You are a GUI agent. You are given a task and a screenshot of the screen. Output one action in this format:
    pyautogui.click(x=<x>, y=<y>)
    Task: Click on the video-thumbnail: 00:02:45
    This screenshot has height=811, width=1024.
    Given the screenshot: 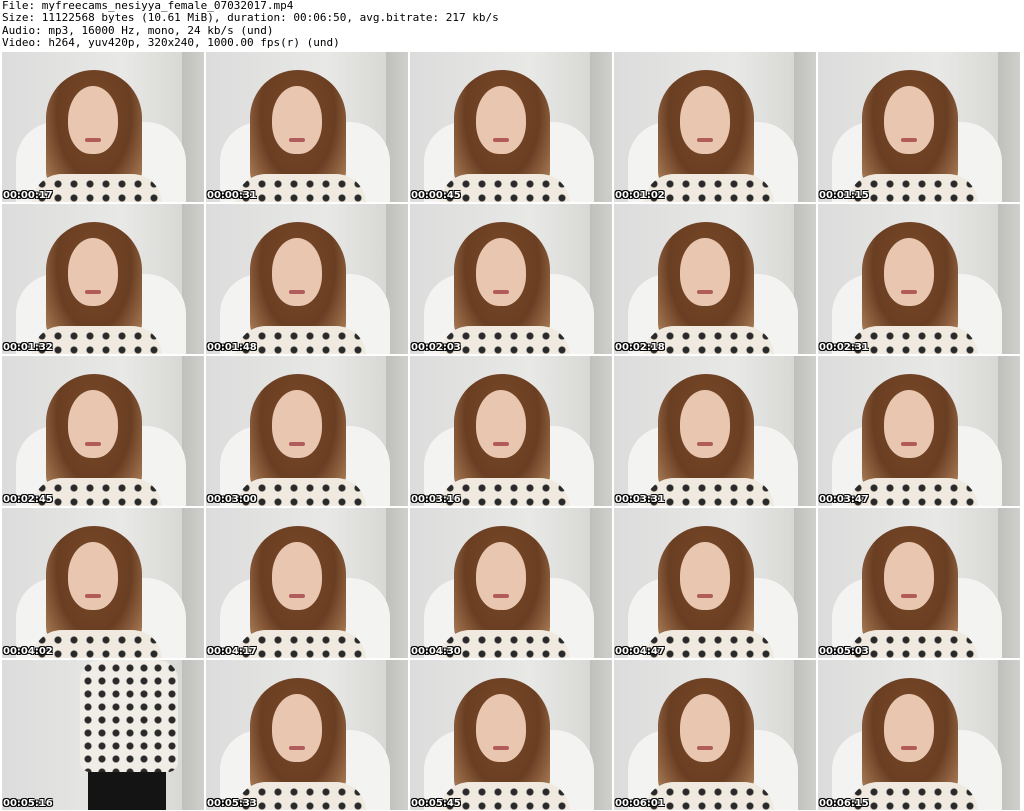 What is the action you would take?
    pyautogui.click(x=103, y=431)
    